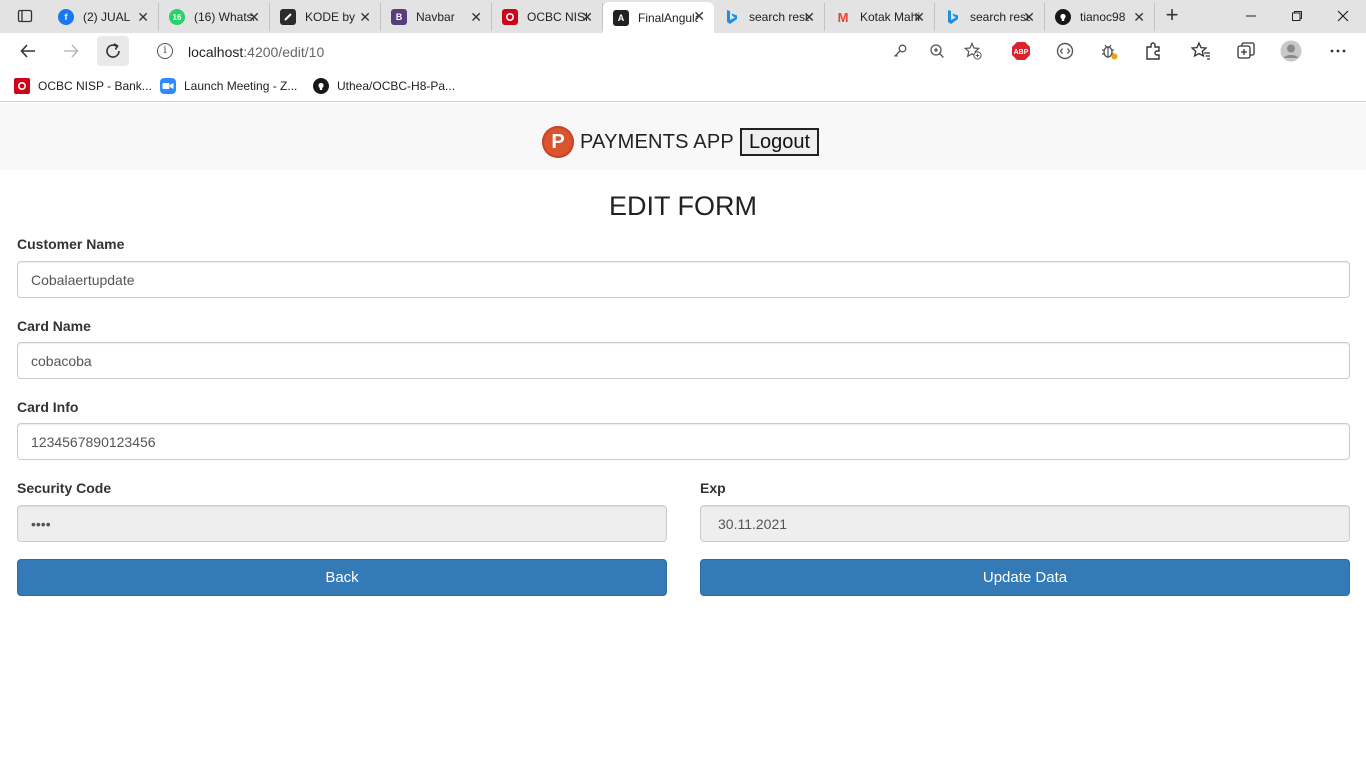 The image size is (1366, 768). Describe the element at coordinates (113, 51) in the screenshot. I see `reload-button` at that location.